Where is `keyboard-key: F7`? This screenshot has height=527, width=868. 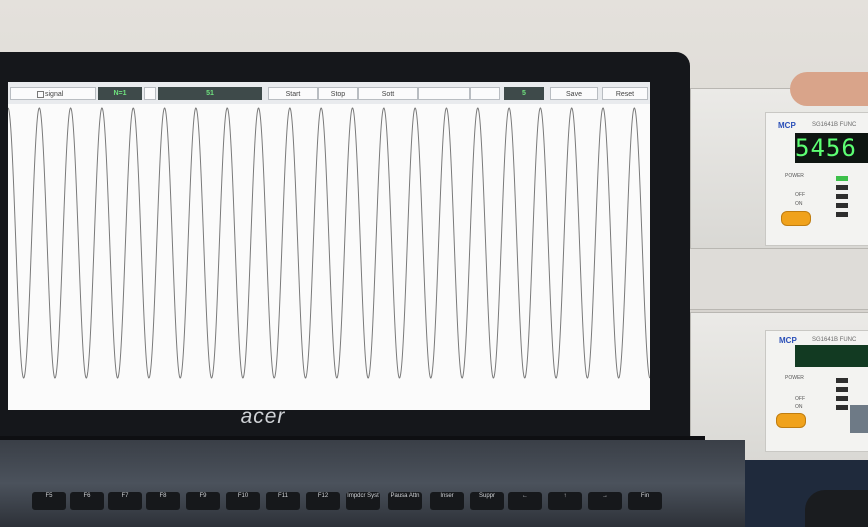
keyboard-key: F7 is located at coordinates (125, 501).